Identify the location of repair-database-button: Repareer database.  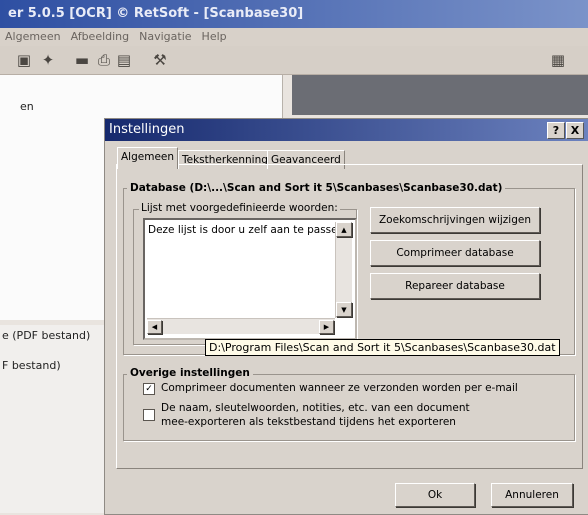
(455, 286).